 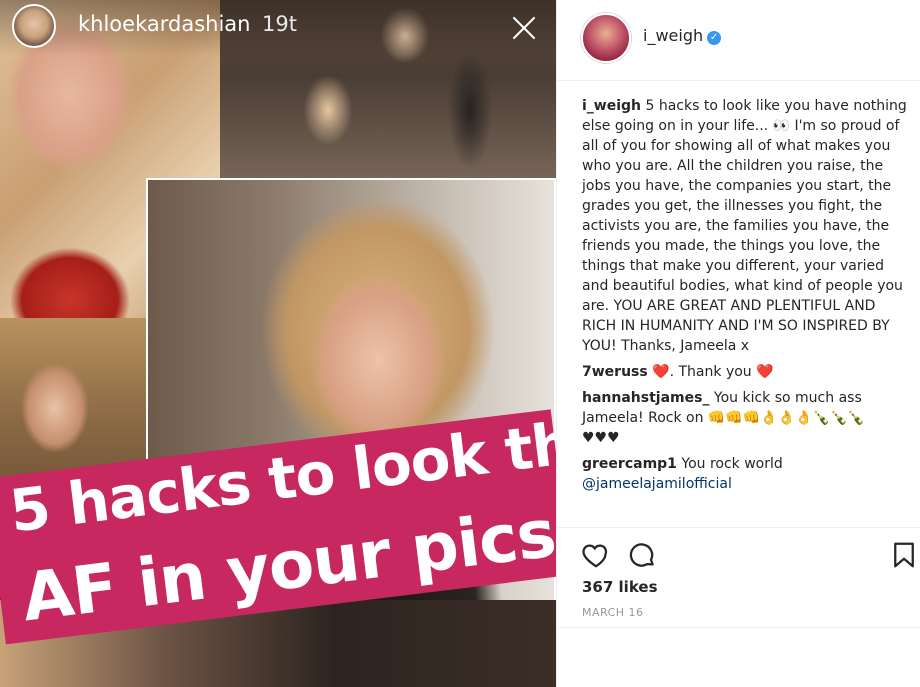 What do you see at coordinates (279, 24) in the screenshot?
I see `story-timestamp: 19t` at bounding box center [279, 24].